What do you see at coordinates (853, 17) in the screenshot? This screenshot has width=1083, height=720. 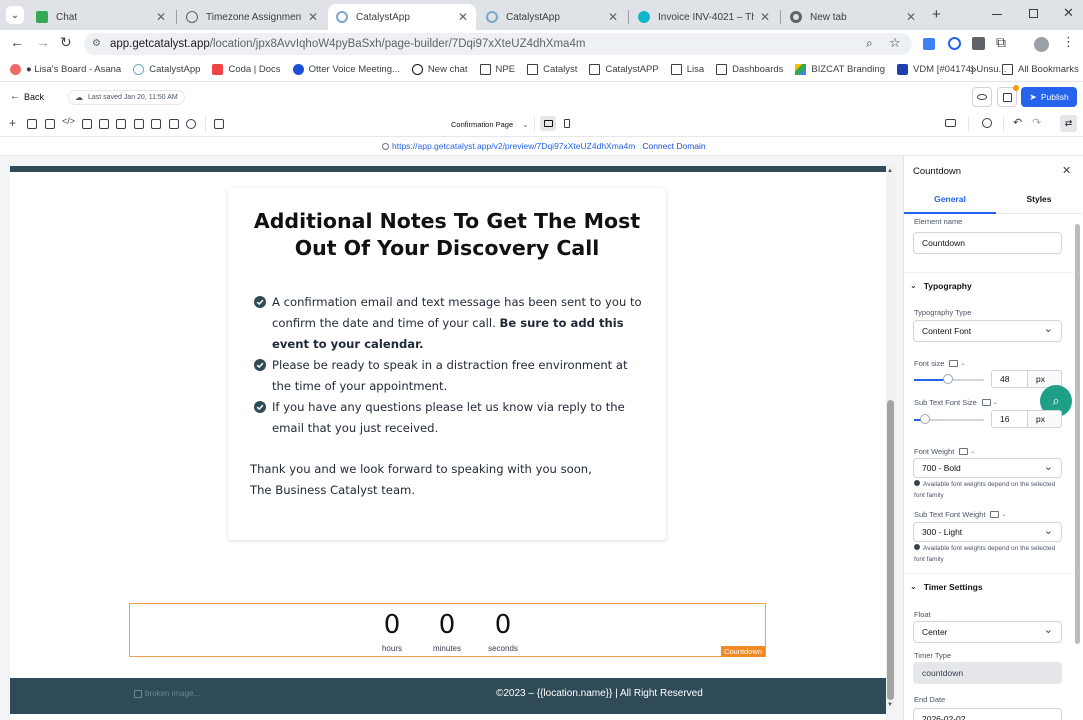 I see `tab-new: New tab ✕` at bounding box center [853, 17].